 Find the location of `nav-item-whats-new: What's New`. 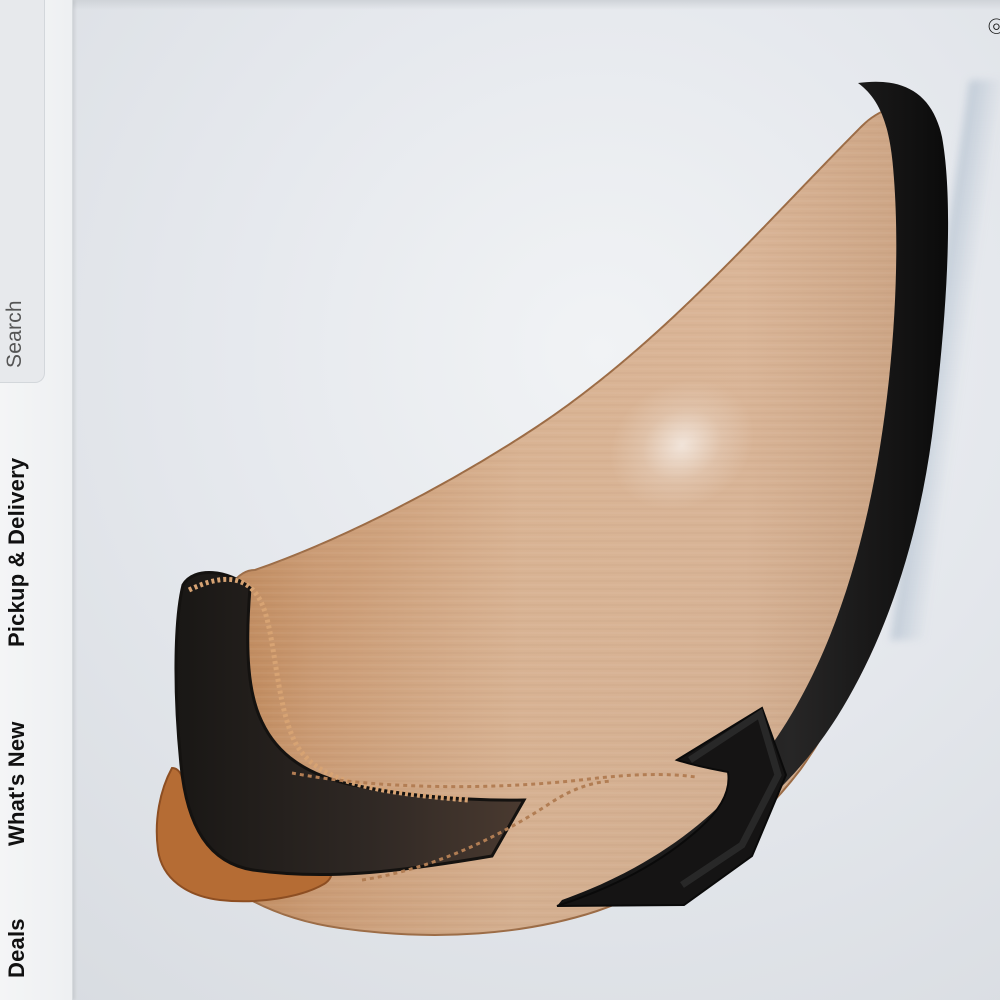

nav-item-whats-new: What's New is located at coordinates (17, 783).